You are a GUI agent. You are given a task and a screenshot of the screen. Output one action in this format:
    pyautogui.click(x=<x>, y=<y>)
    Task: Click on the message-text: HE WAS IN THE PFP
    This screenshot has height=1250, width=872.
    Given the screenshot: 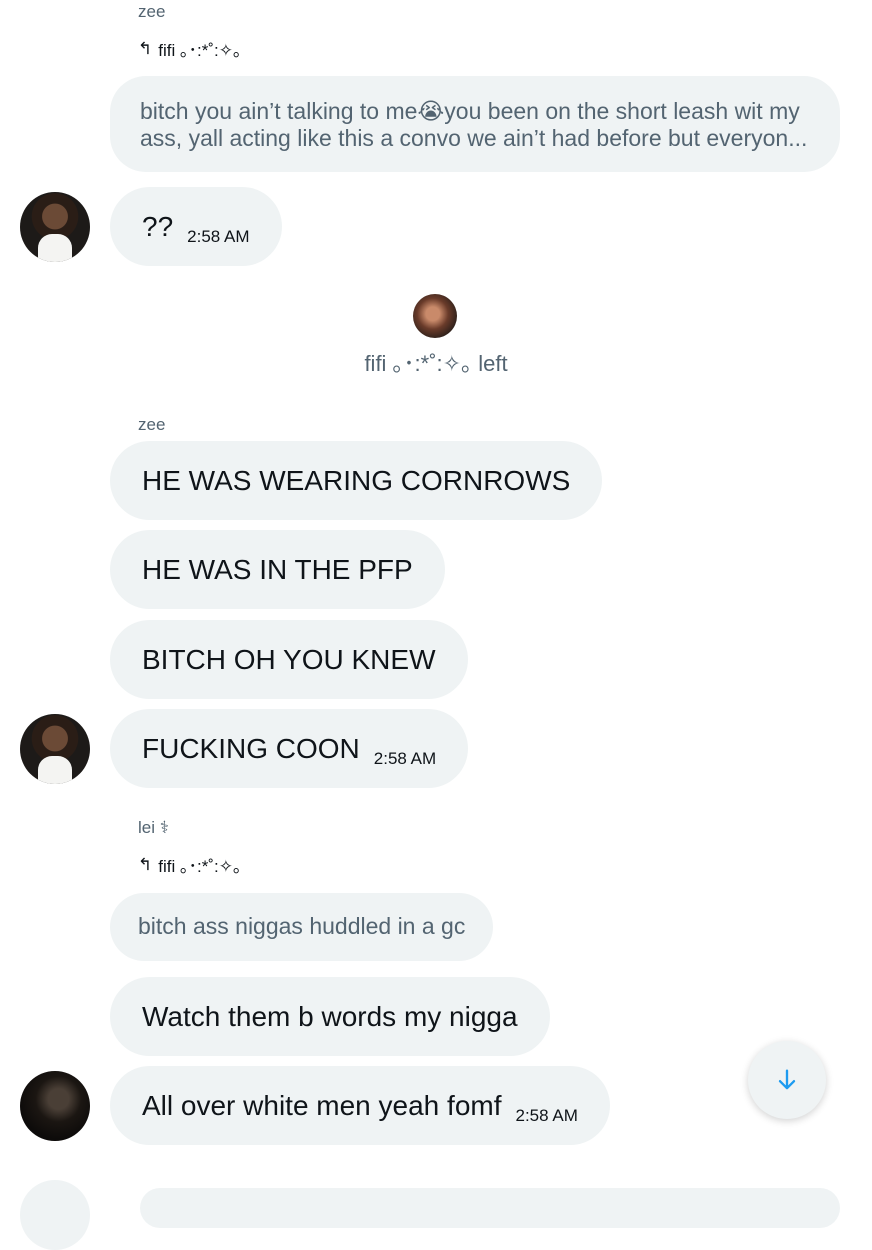 What is the action you would take?
    pyautogui.click(x=277, y=569)
    